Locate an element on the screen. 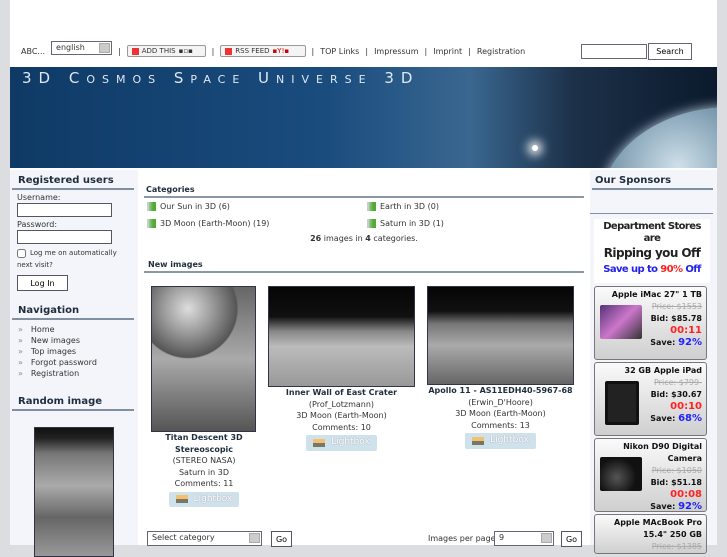 Image resolution: width=727 pixels, height=557 pixels. image-title: Titan Descent 3D Stereoscopic is located at coordinates (203, 443).